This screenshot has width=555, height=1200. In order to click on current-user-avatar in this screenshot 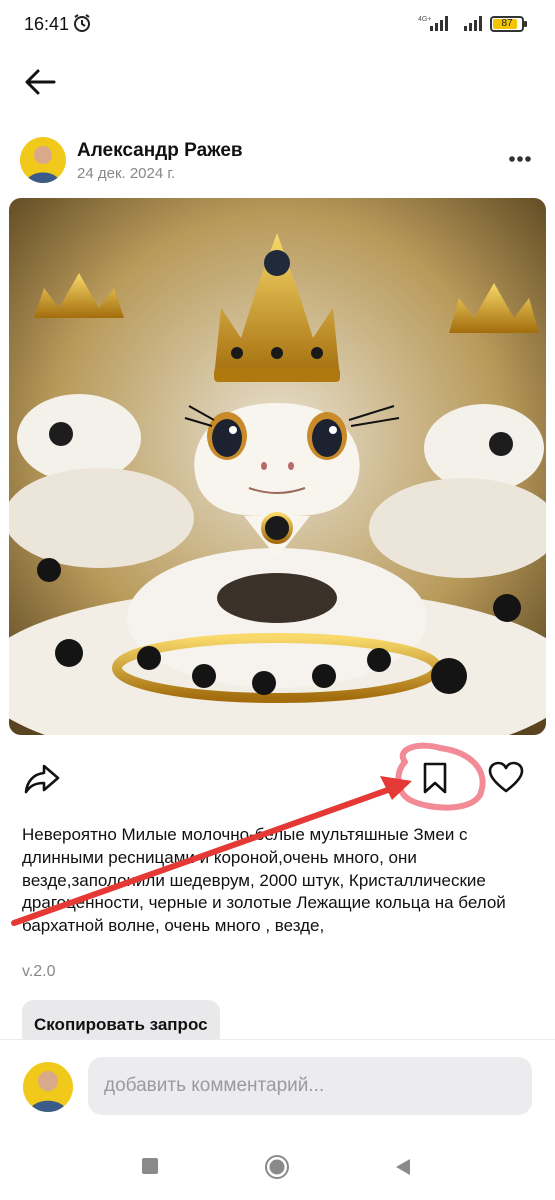, I will do `click(48, 1087)`.